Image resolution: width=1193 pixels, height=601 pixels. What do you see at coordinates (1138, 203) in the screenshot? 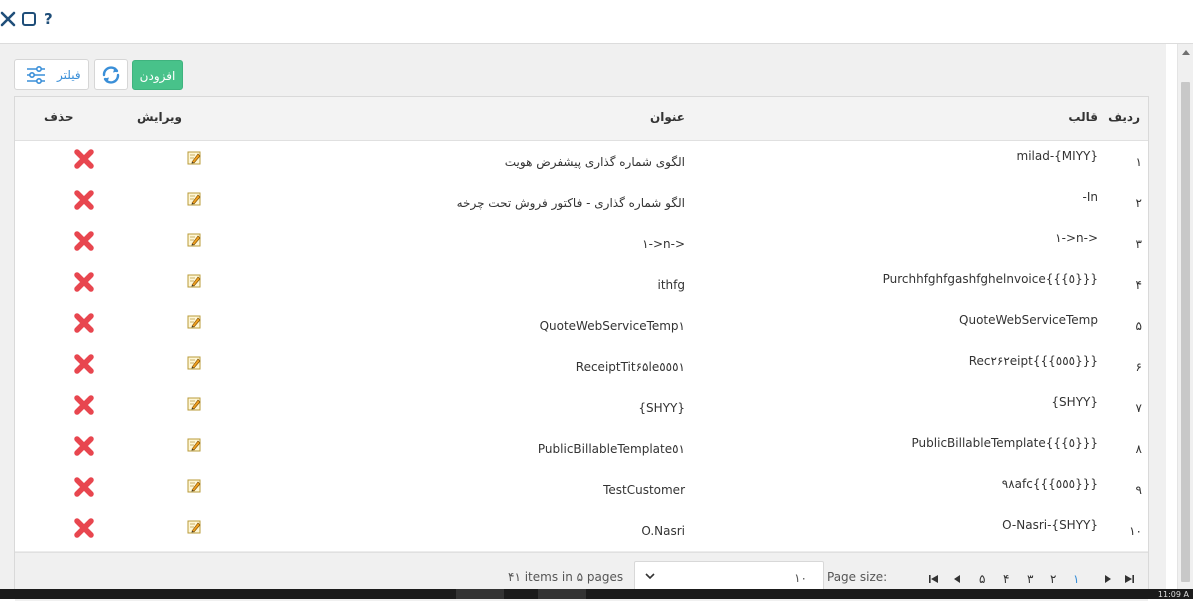
I see `row-number: ٢` at bounding box center [1138, 203].